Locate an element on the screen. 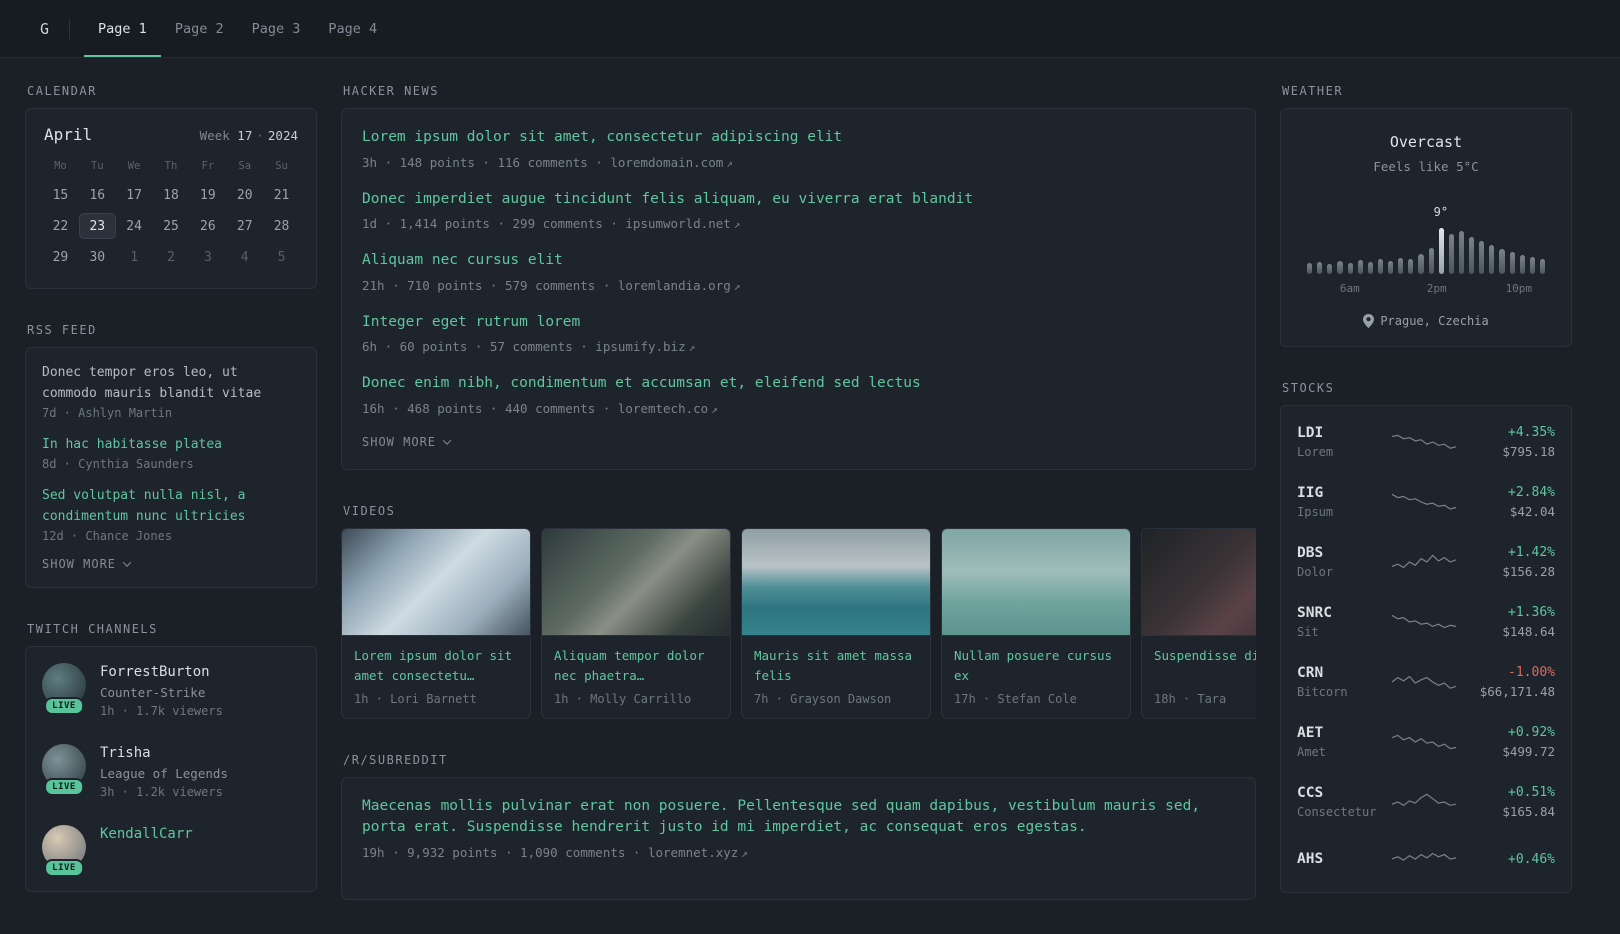 Image resolution: width=1620 pixels, height=934 pixels. calendar-day: 30 is located at coordinates (97, 257).